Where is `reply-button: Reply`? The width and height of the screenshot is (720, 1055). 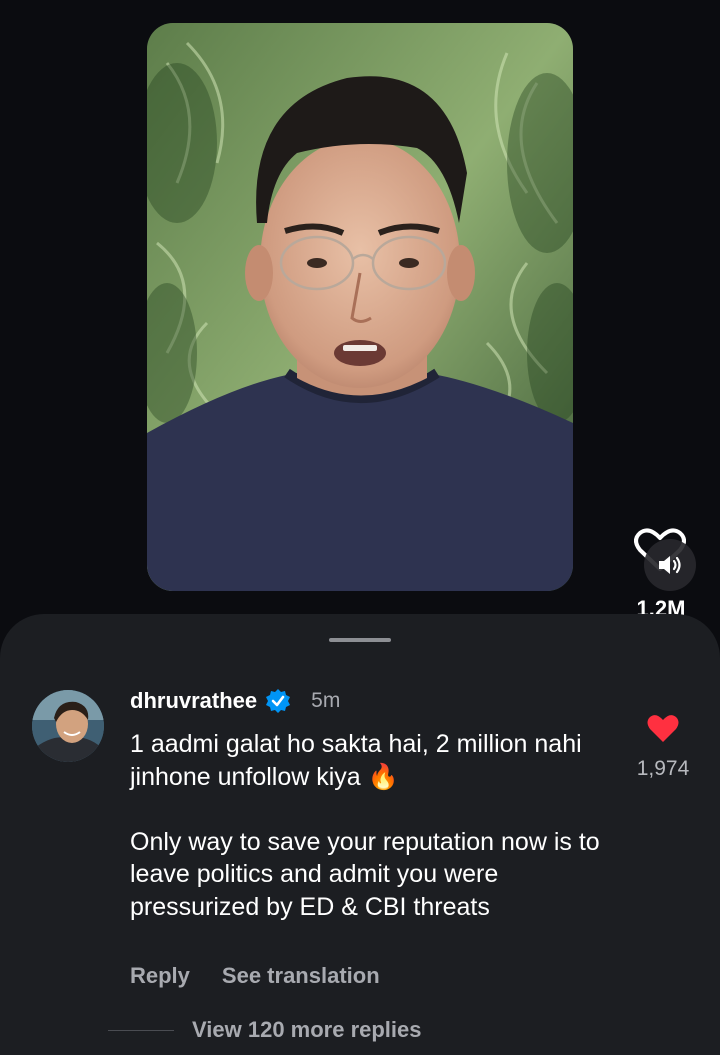
reply-button: Reply is located at coordinates (160, 976).